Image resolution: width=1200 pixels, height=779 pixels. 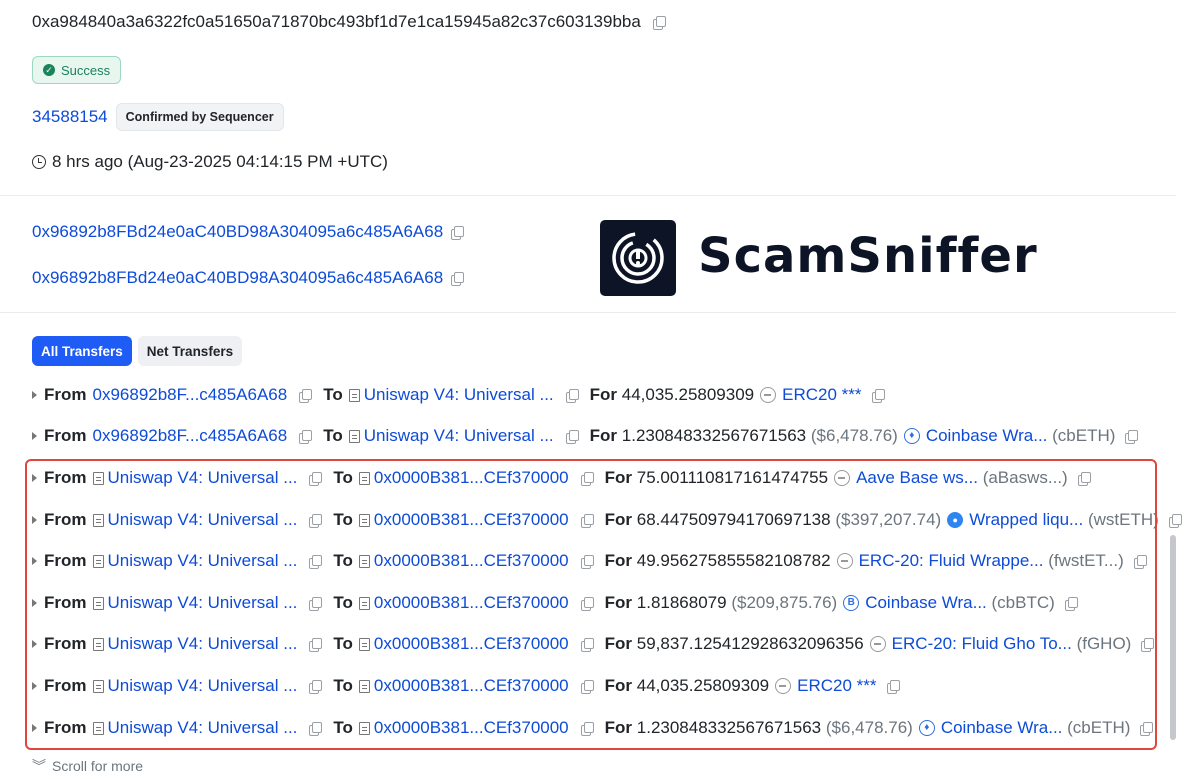 I want to click on check-circle-icon: ✓, so click(x=49, y=70).